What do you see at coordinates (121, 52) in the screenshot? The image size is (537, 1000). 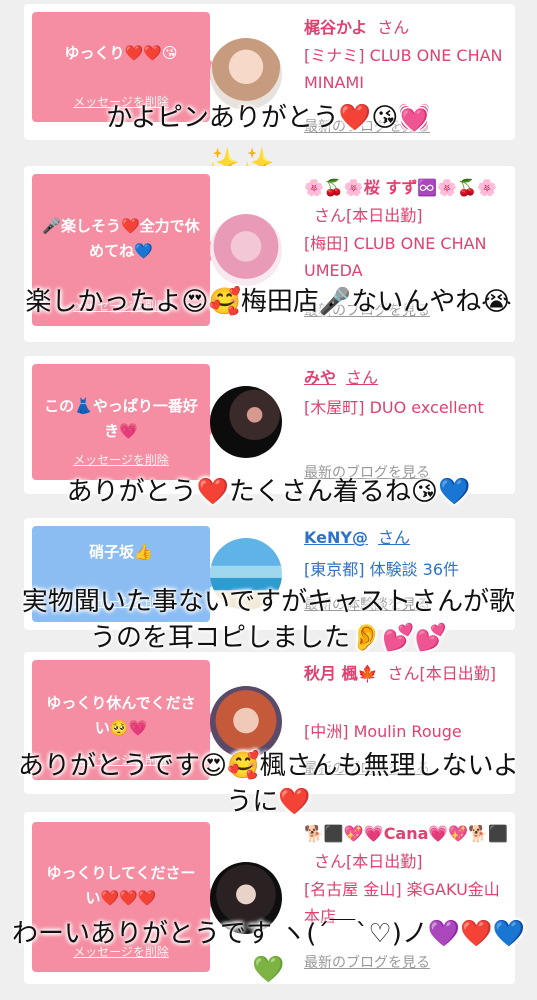 I see `message-text: ゆっくり❤️❤️😘` at bounding box center [121, 52].